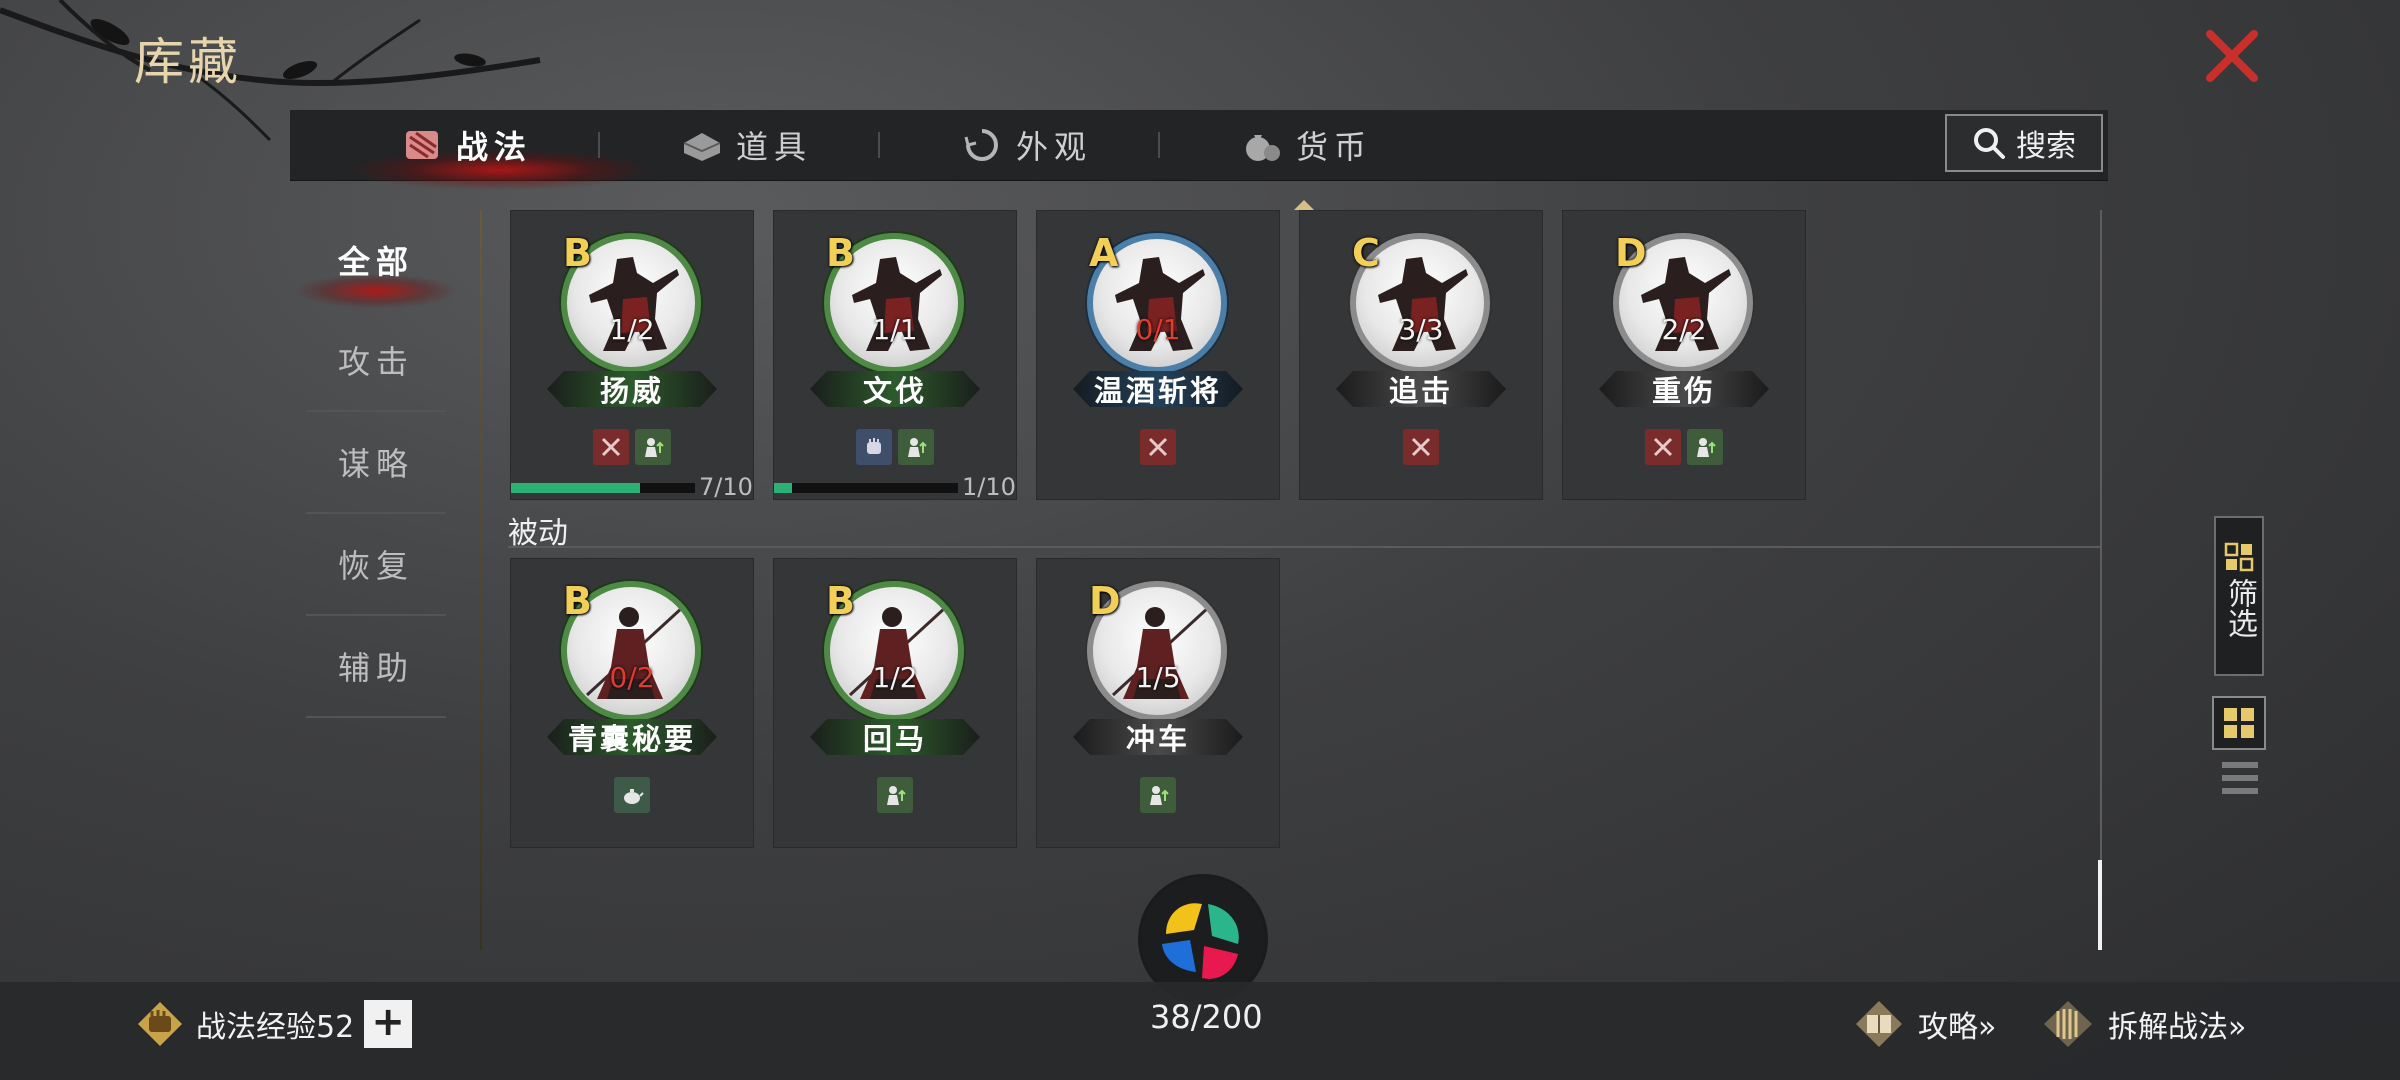 Image resolution: width=2400 pixels, height=1080 pixels. What do you see at coordinates (1334, 147) in the screenshot?
I see `tab-label: 货币` at bounding box center [1334, 147].